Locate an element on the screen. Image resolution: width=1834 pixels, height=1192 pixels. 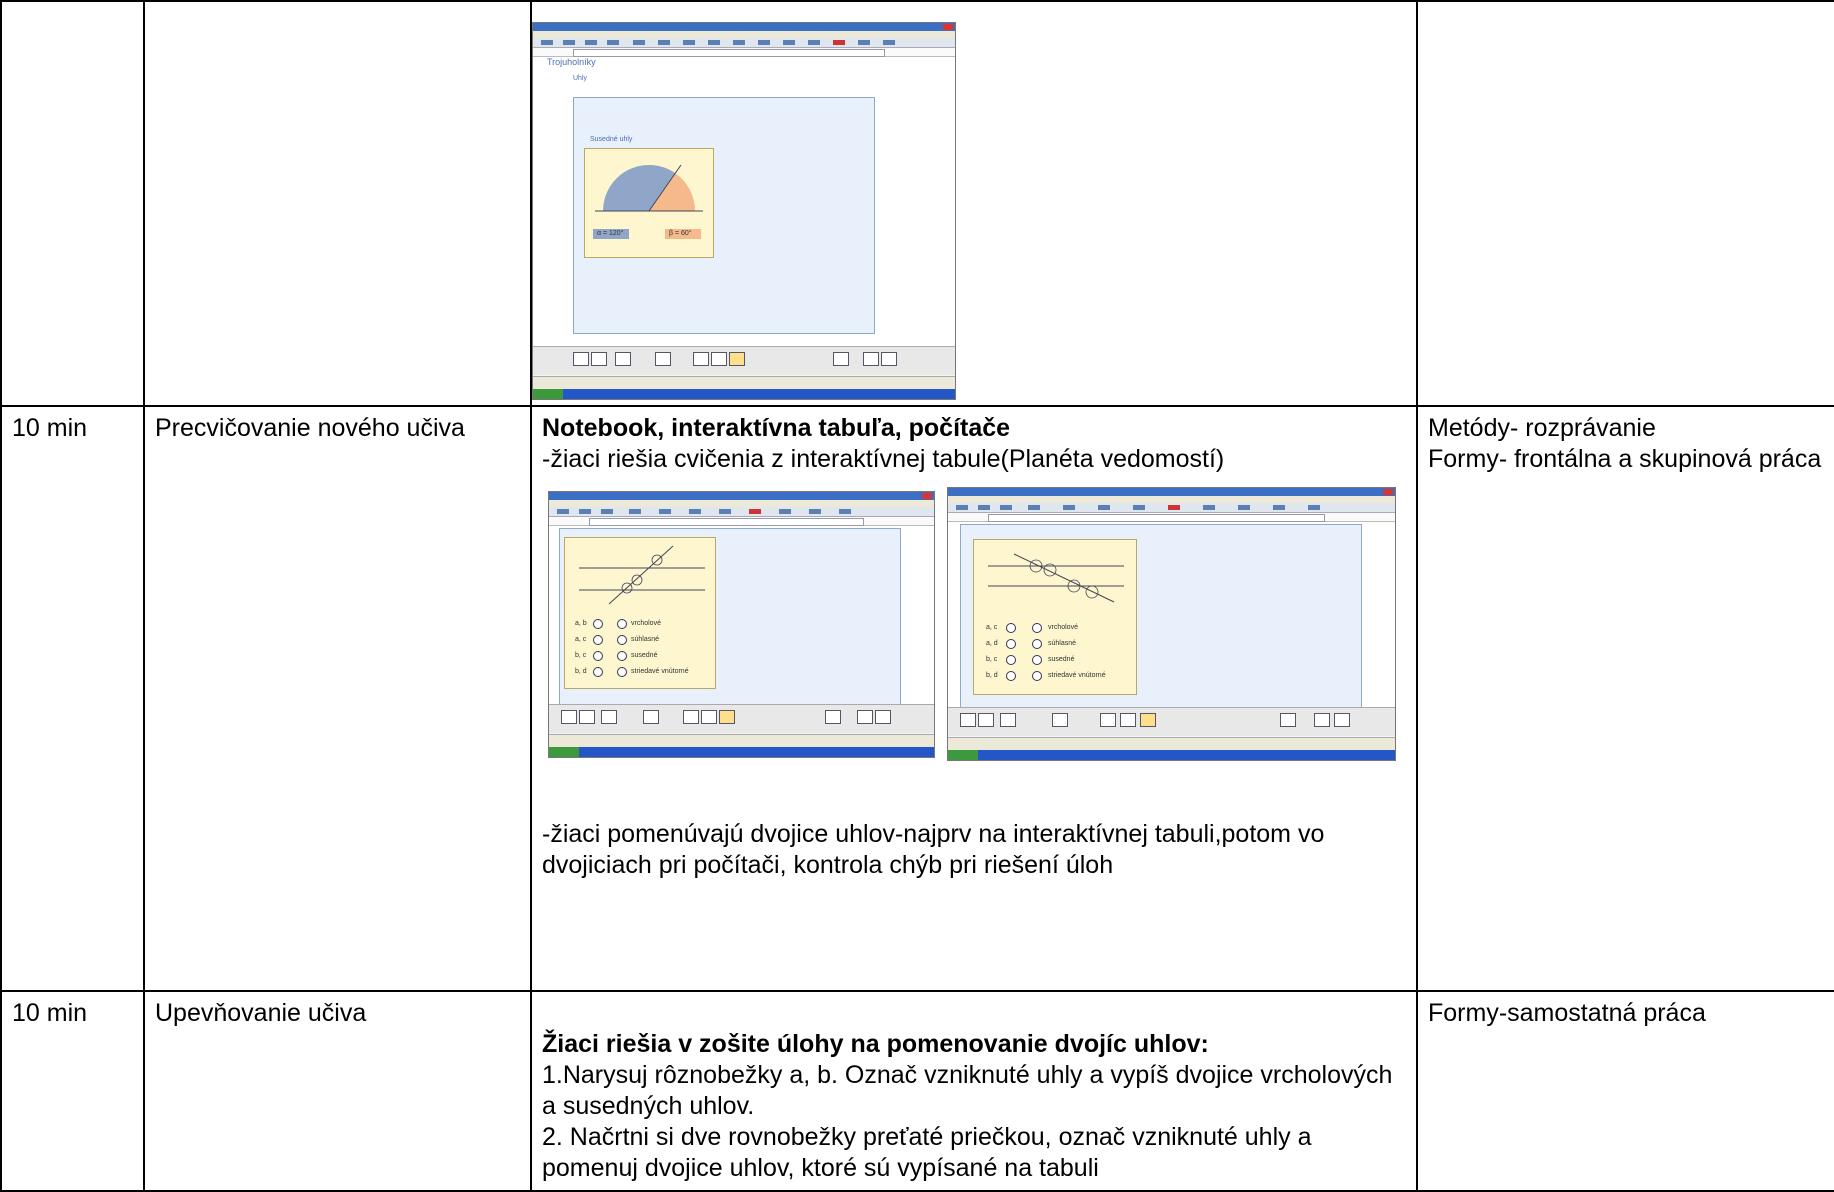
adjacent-angles-figure is located at coordinates (648, 201).